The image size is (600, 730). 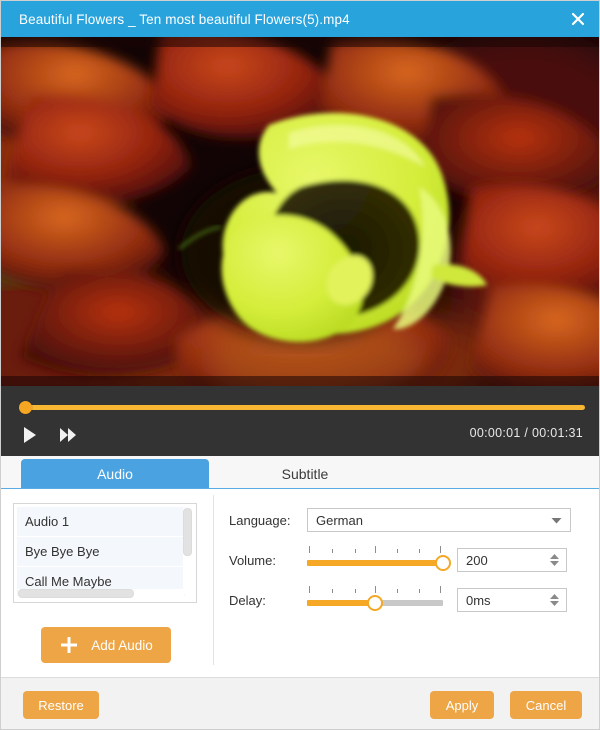 What do you see at coordinates (439, 520) in the screenshot?
I see `language-select: German` at bounding box center [439, 520].